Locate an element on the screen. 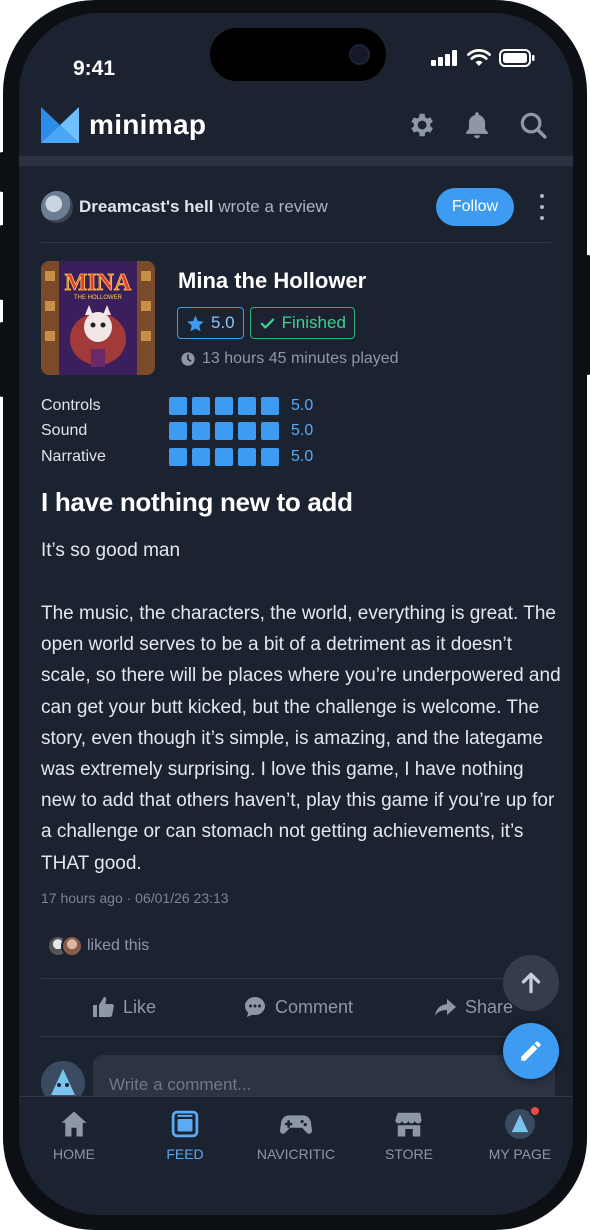  tab-home: HOME is located at coordinates (74, 1135).